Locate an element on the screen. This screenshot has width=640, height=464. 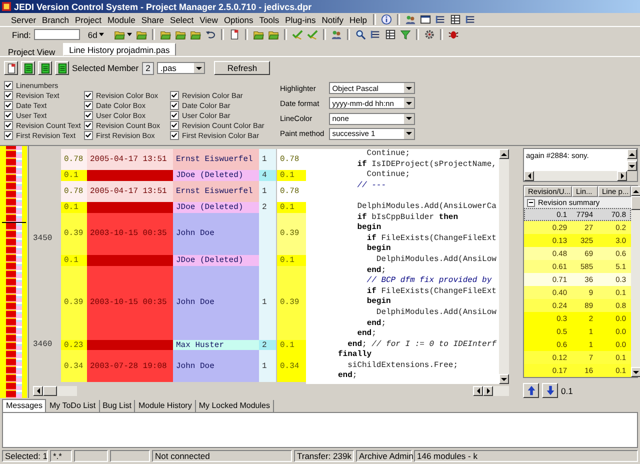
menu-item: View is located at coordinates (208, 19).